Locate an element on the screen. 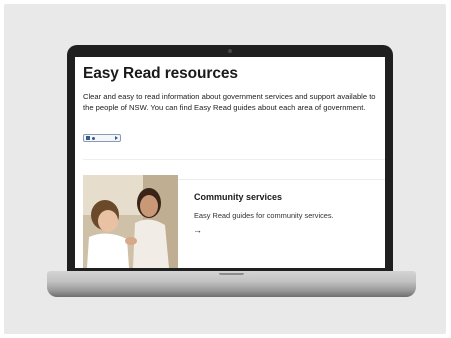  play-icon is located at coordinates (116, 138).